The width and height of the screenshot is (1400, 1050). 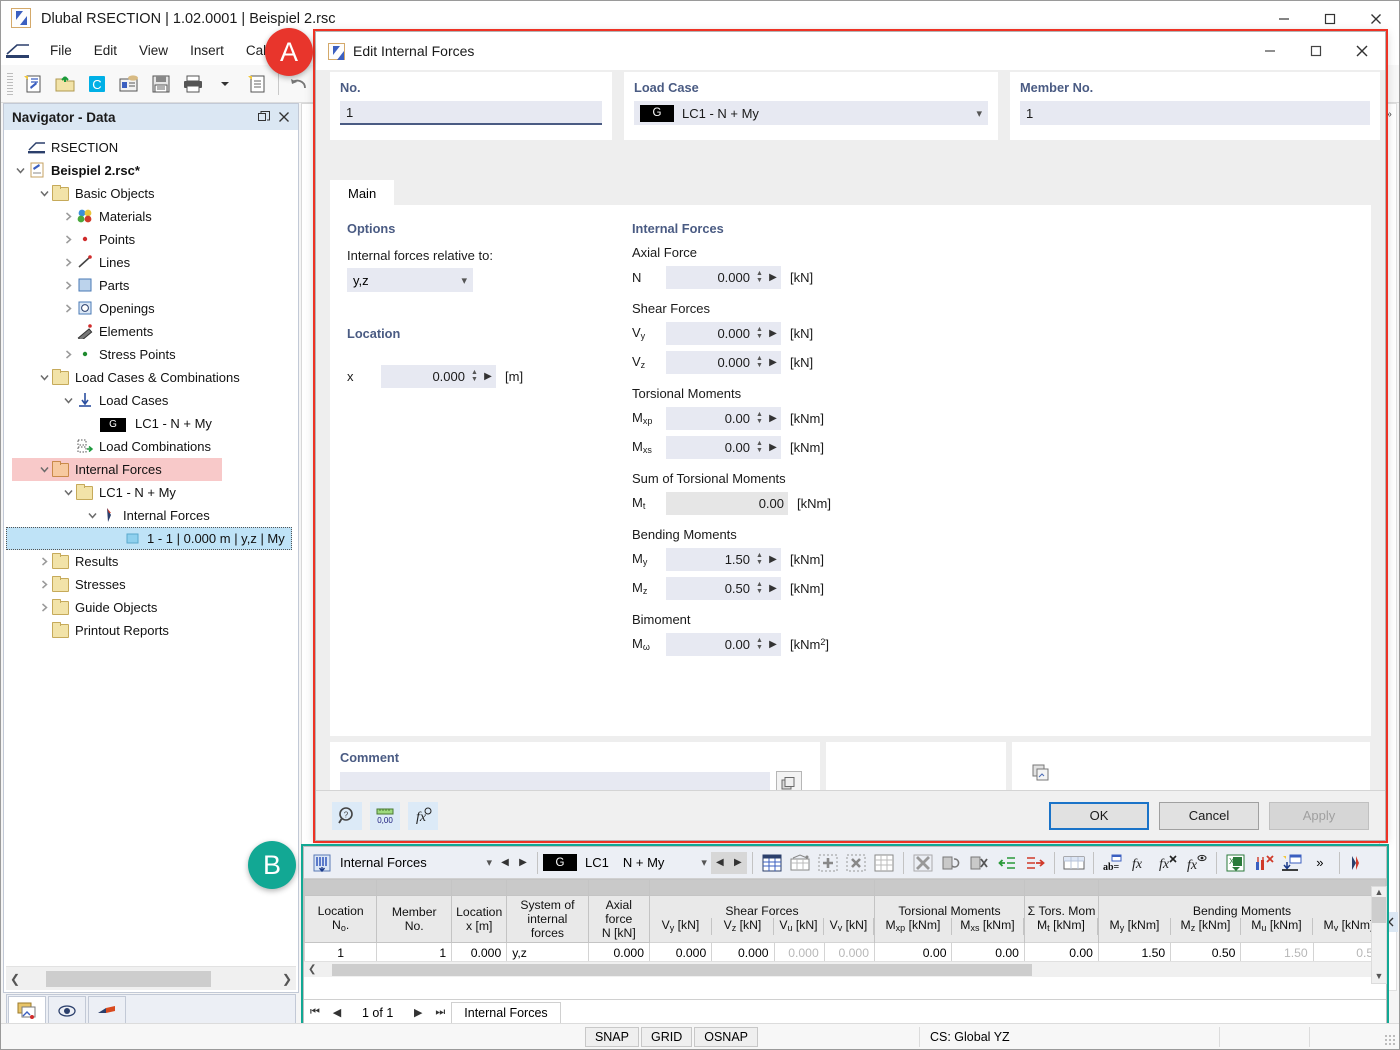 What do you see at coordinates (129, 84) in the screenshot?
I see `open-recent-icon` at bounding box center [129, 84].